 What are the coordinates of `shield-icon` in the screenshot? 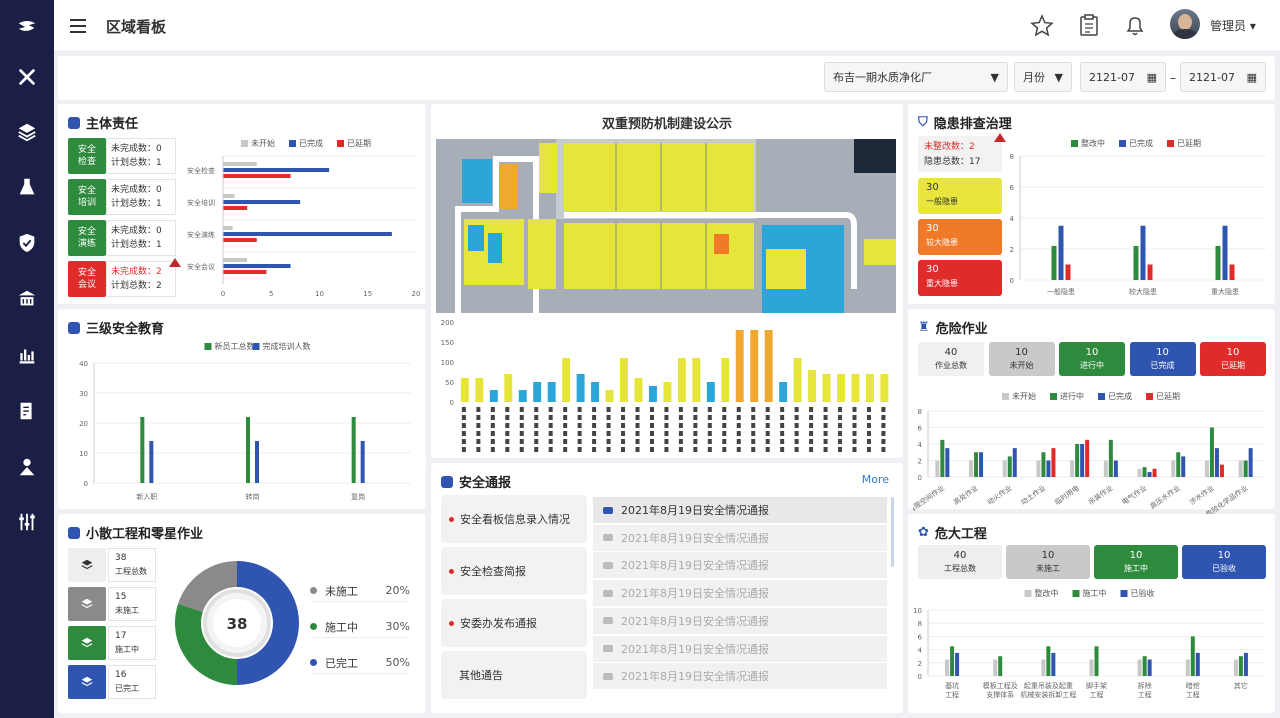 It's located at (27, 243).